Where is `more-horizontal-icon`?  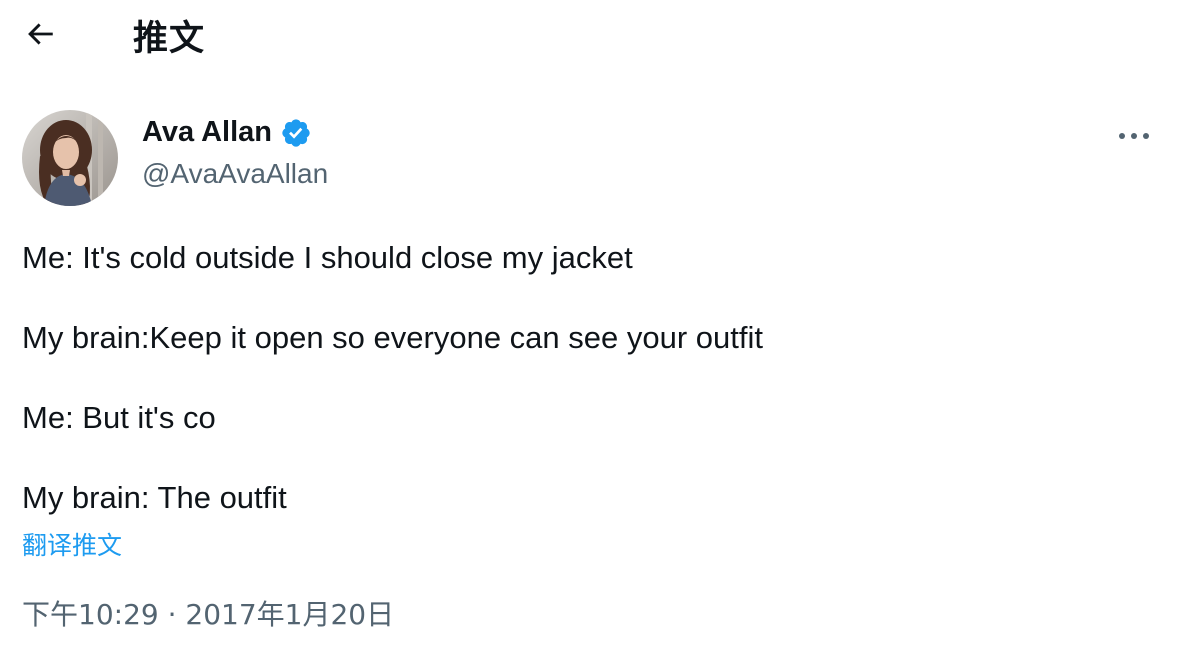
more-horizontal-icon is located at coordinates (1134, 136).